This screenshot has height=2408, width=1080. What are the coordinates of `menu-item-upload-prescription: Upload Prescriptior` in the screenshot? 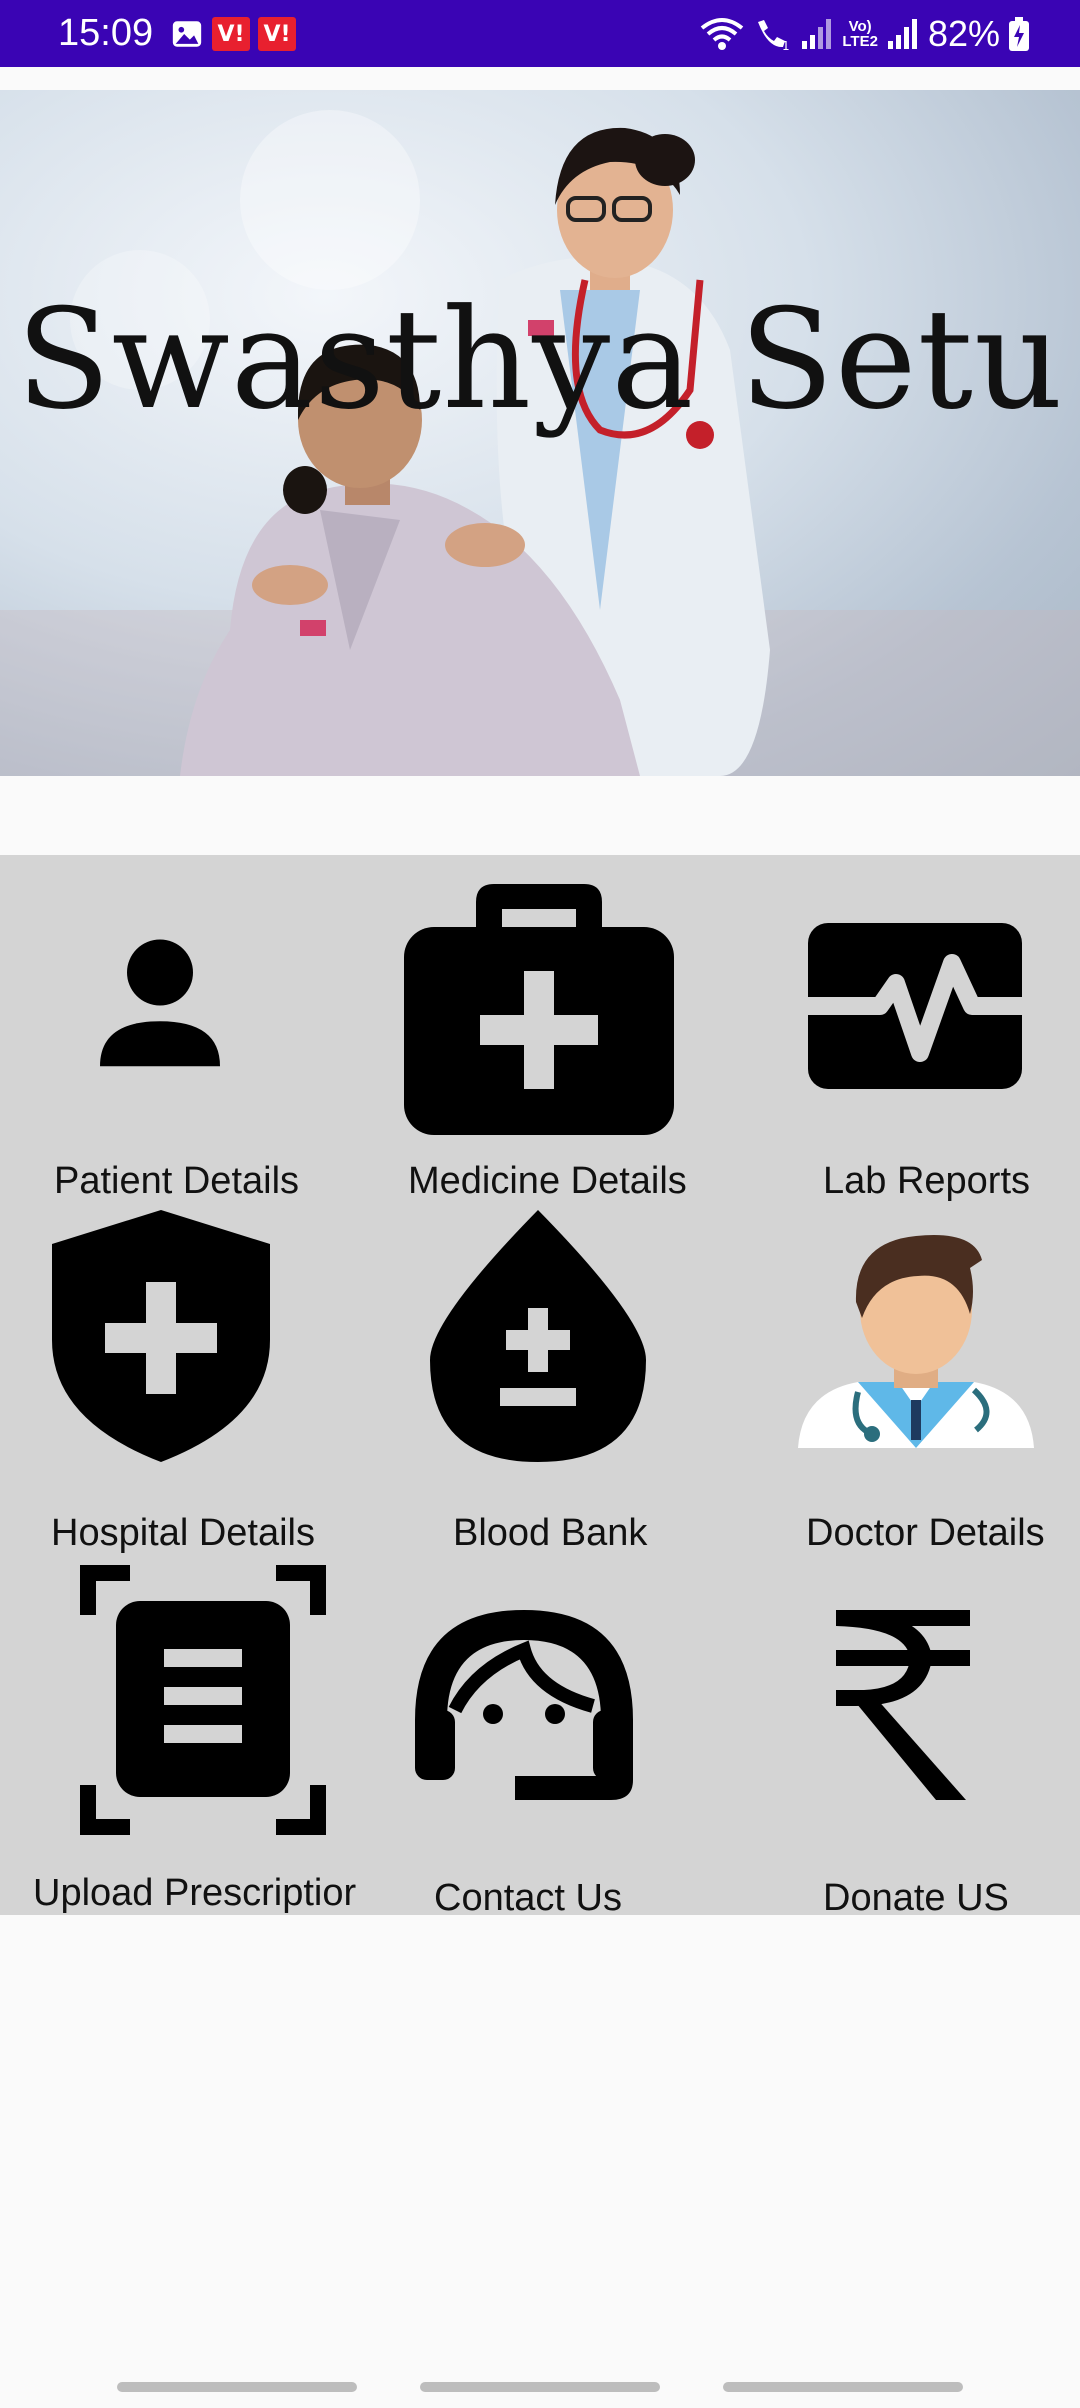 It's located at (180, 1740).